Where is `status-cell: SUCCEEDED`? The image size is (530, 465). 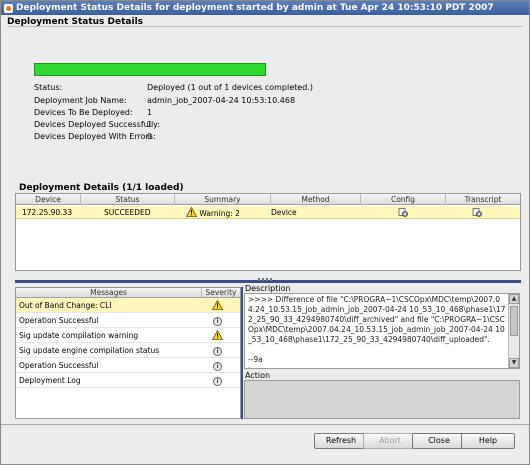 status-cell: SUCCEEDED is located at coordinates (127, 212).